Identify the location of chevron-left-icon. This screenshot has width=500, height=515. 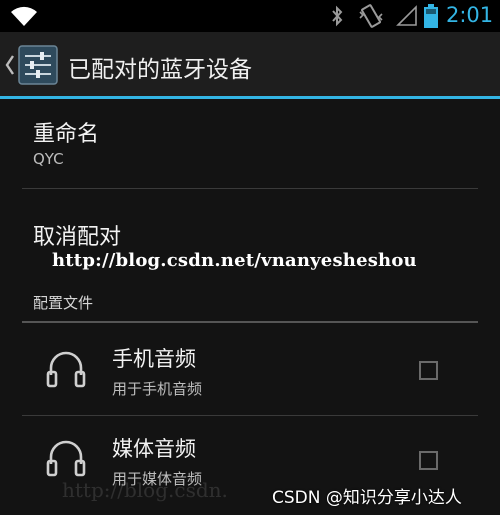
(10, 65).